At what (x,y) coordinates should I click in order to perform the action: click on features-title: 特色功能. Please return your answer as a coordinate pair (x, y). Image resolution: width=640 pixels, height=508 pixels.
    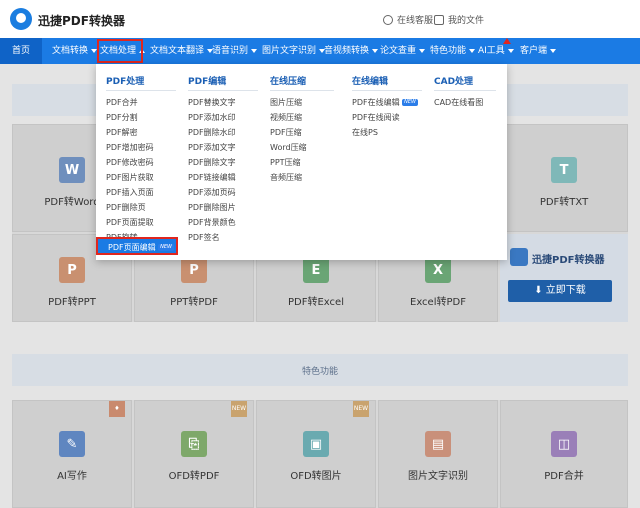
    Looking at the image, I should click on (319, 372).